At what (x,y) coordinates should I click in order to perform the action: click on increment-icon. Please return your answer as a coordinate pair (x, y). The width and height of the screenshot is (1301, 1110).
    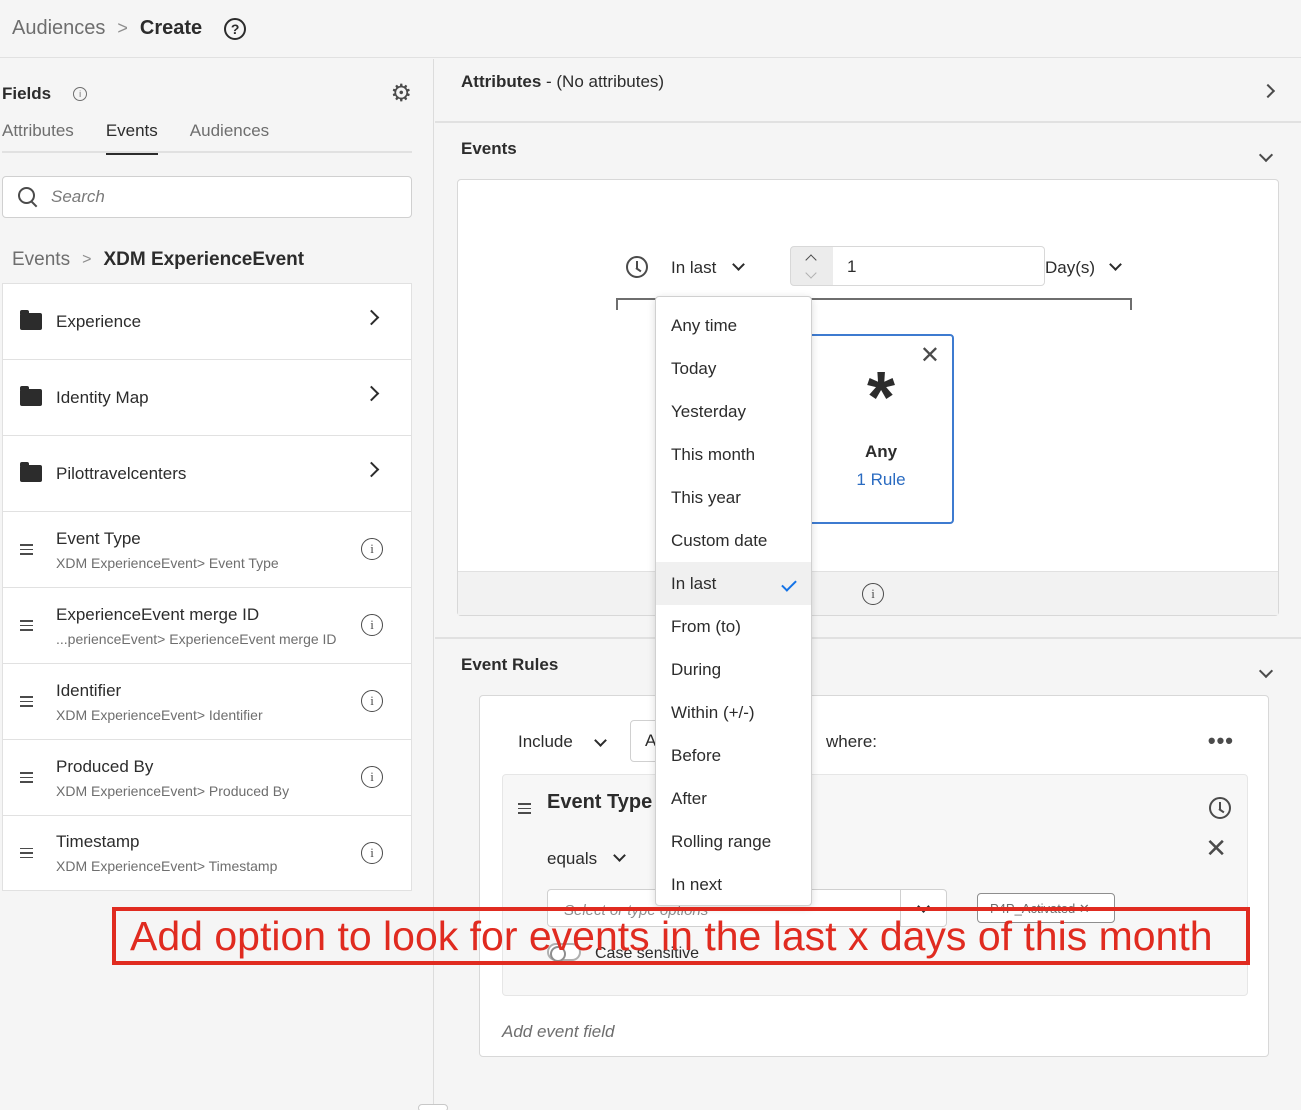
    Looking at the image, I should click on (811, 260).